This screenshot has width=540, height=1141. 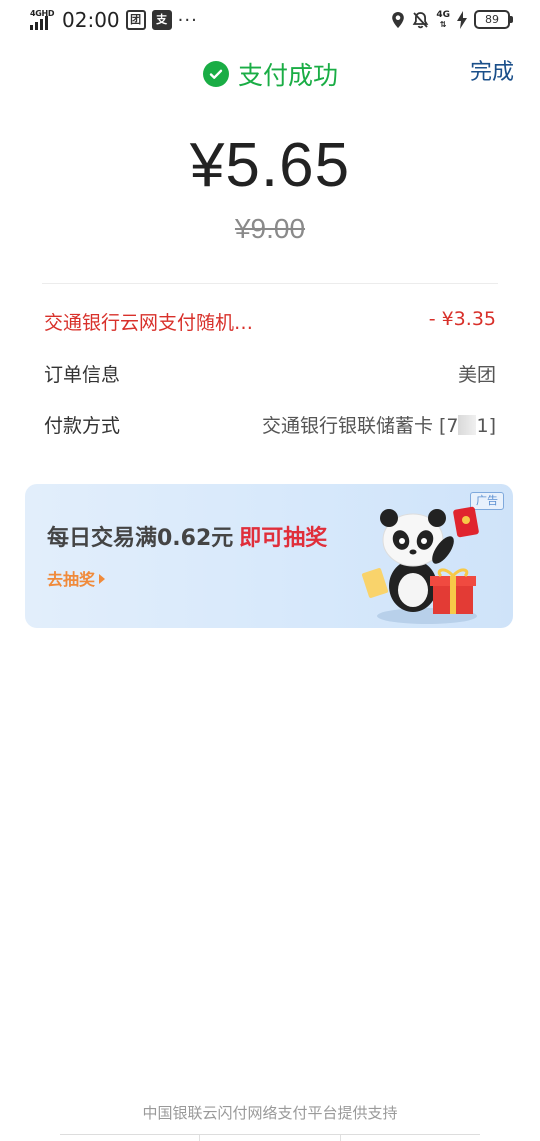 What do you see at coordinates (288, 75) in the screenshot?
I see `payment-success-text: 支付成功` at bounding box center [288, 75].